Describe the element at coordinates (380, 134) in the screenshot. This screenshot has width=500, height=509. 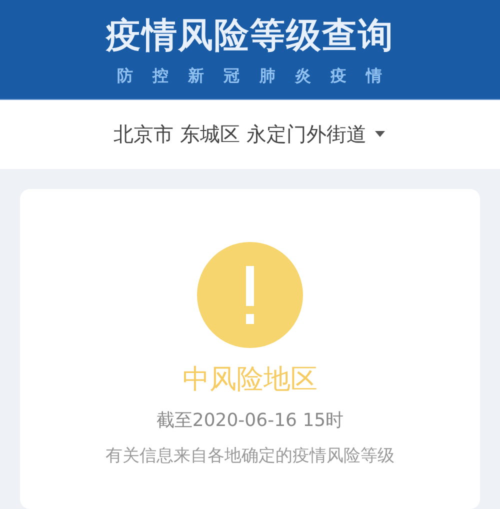
I see `caret-icon` at that location.